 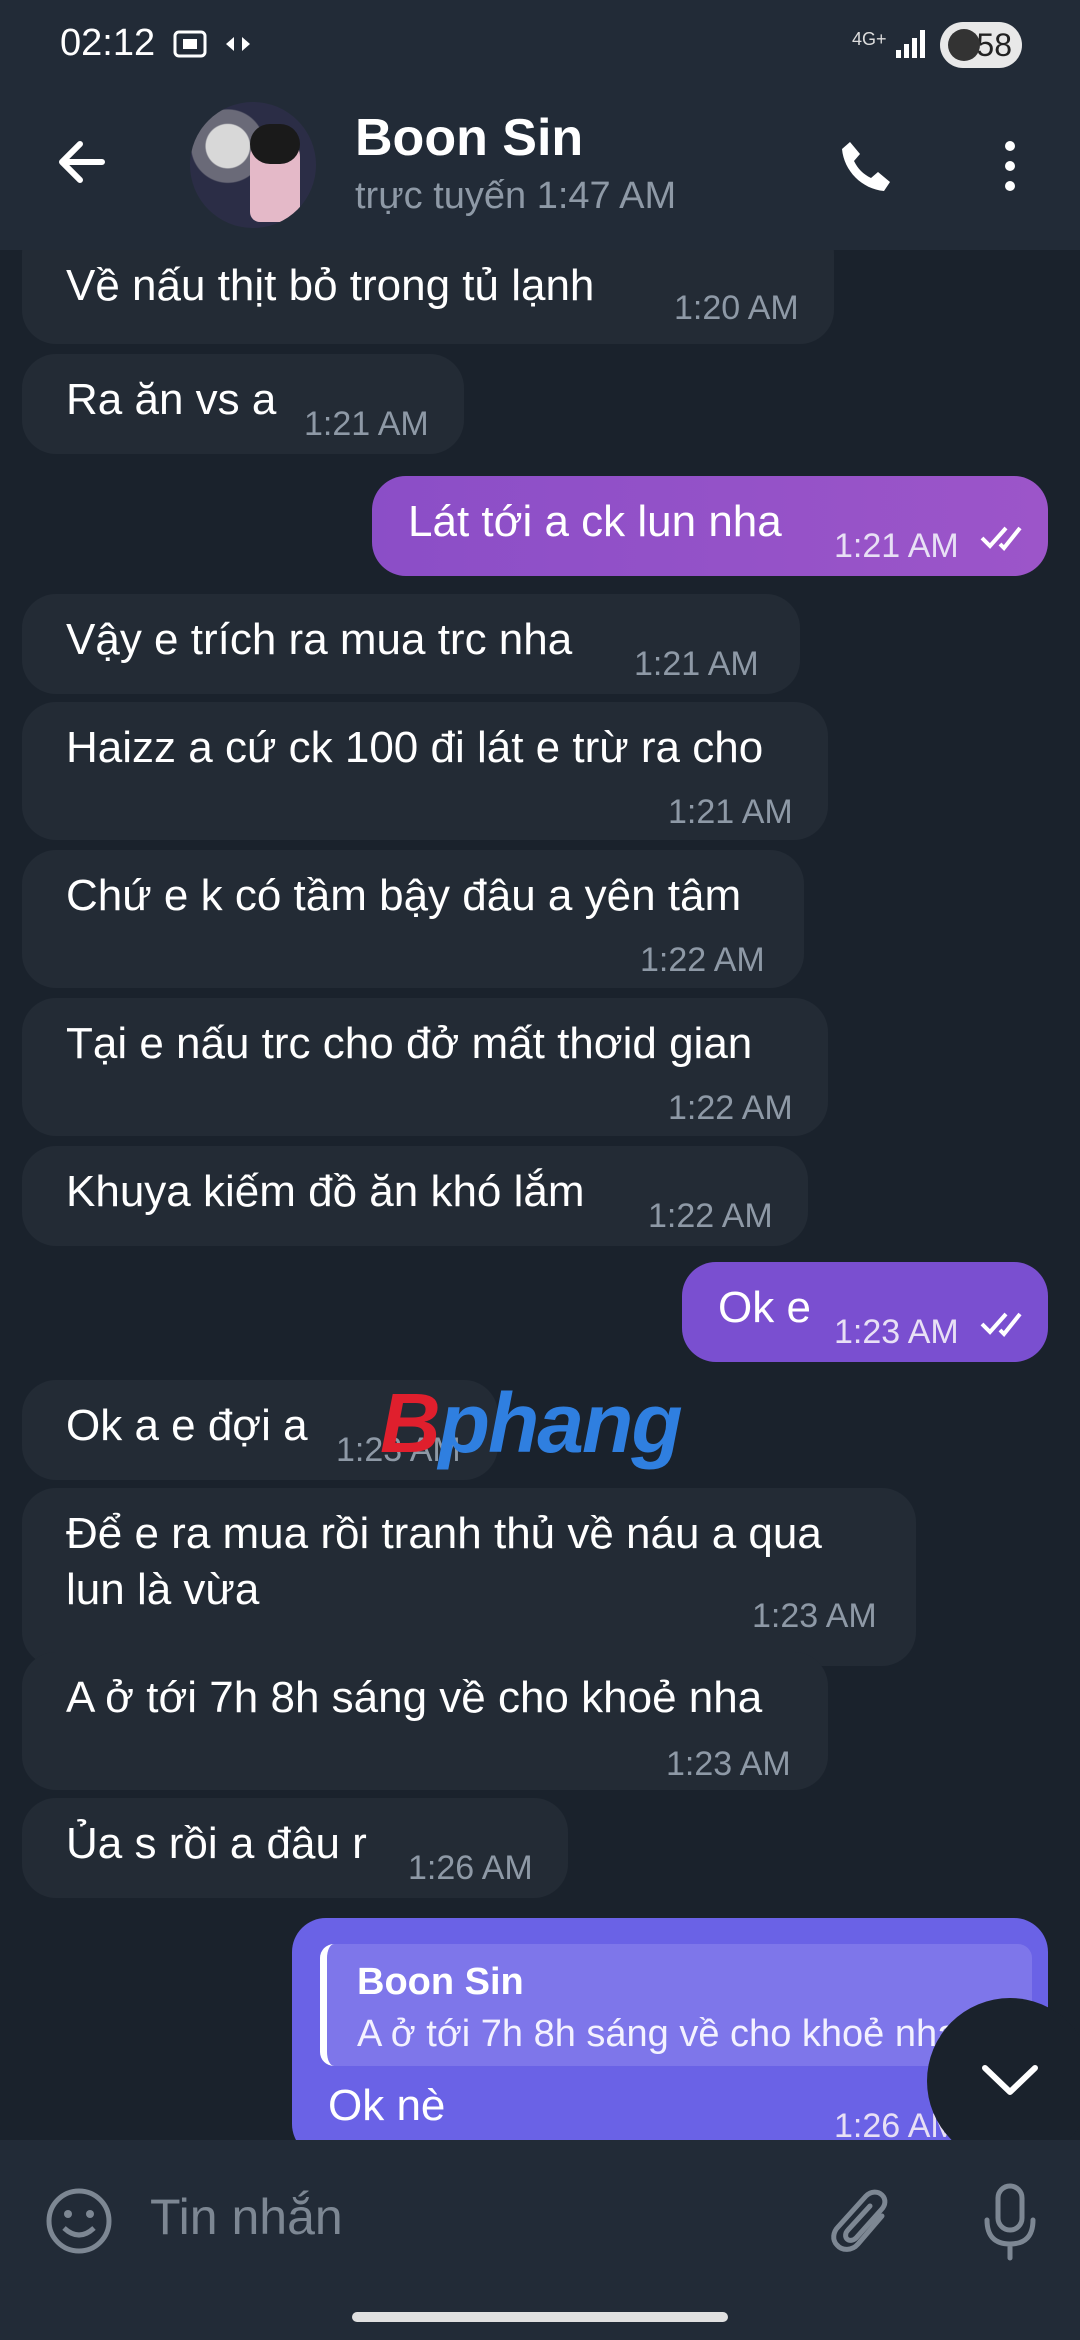 I want to click on navigation-bar, so click(x=540, y=2314).